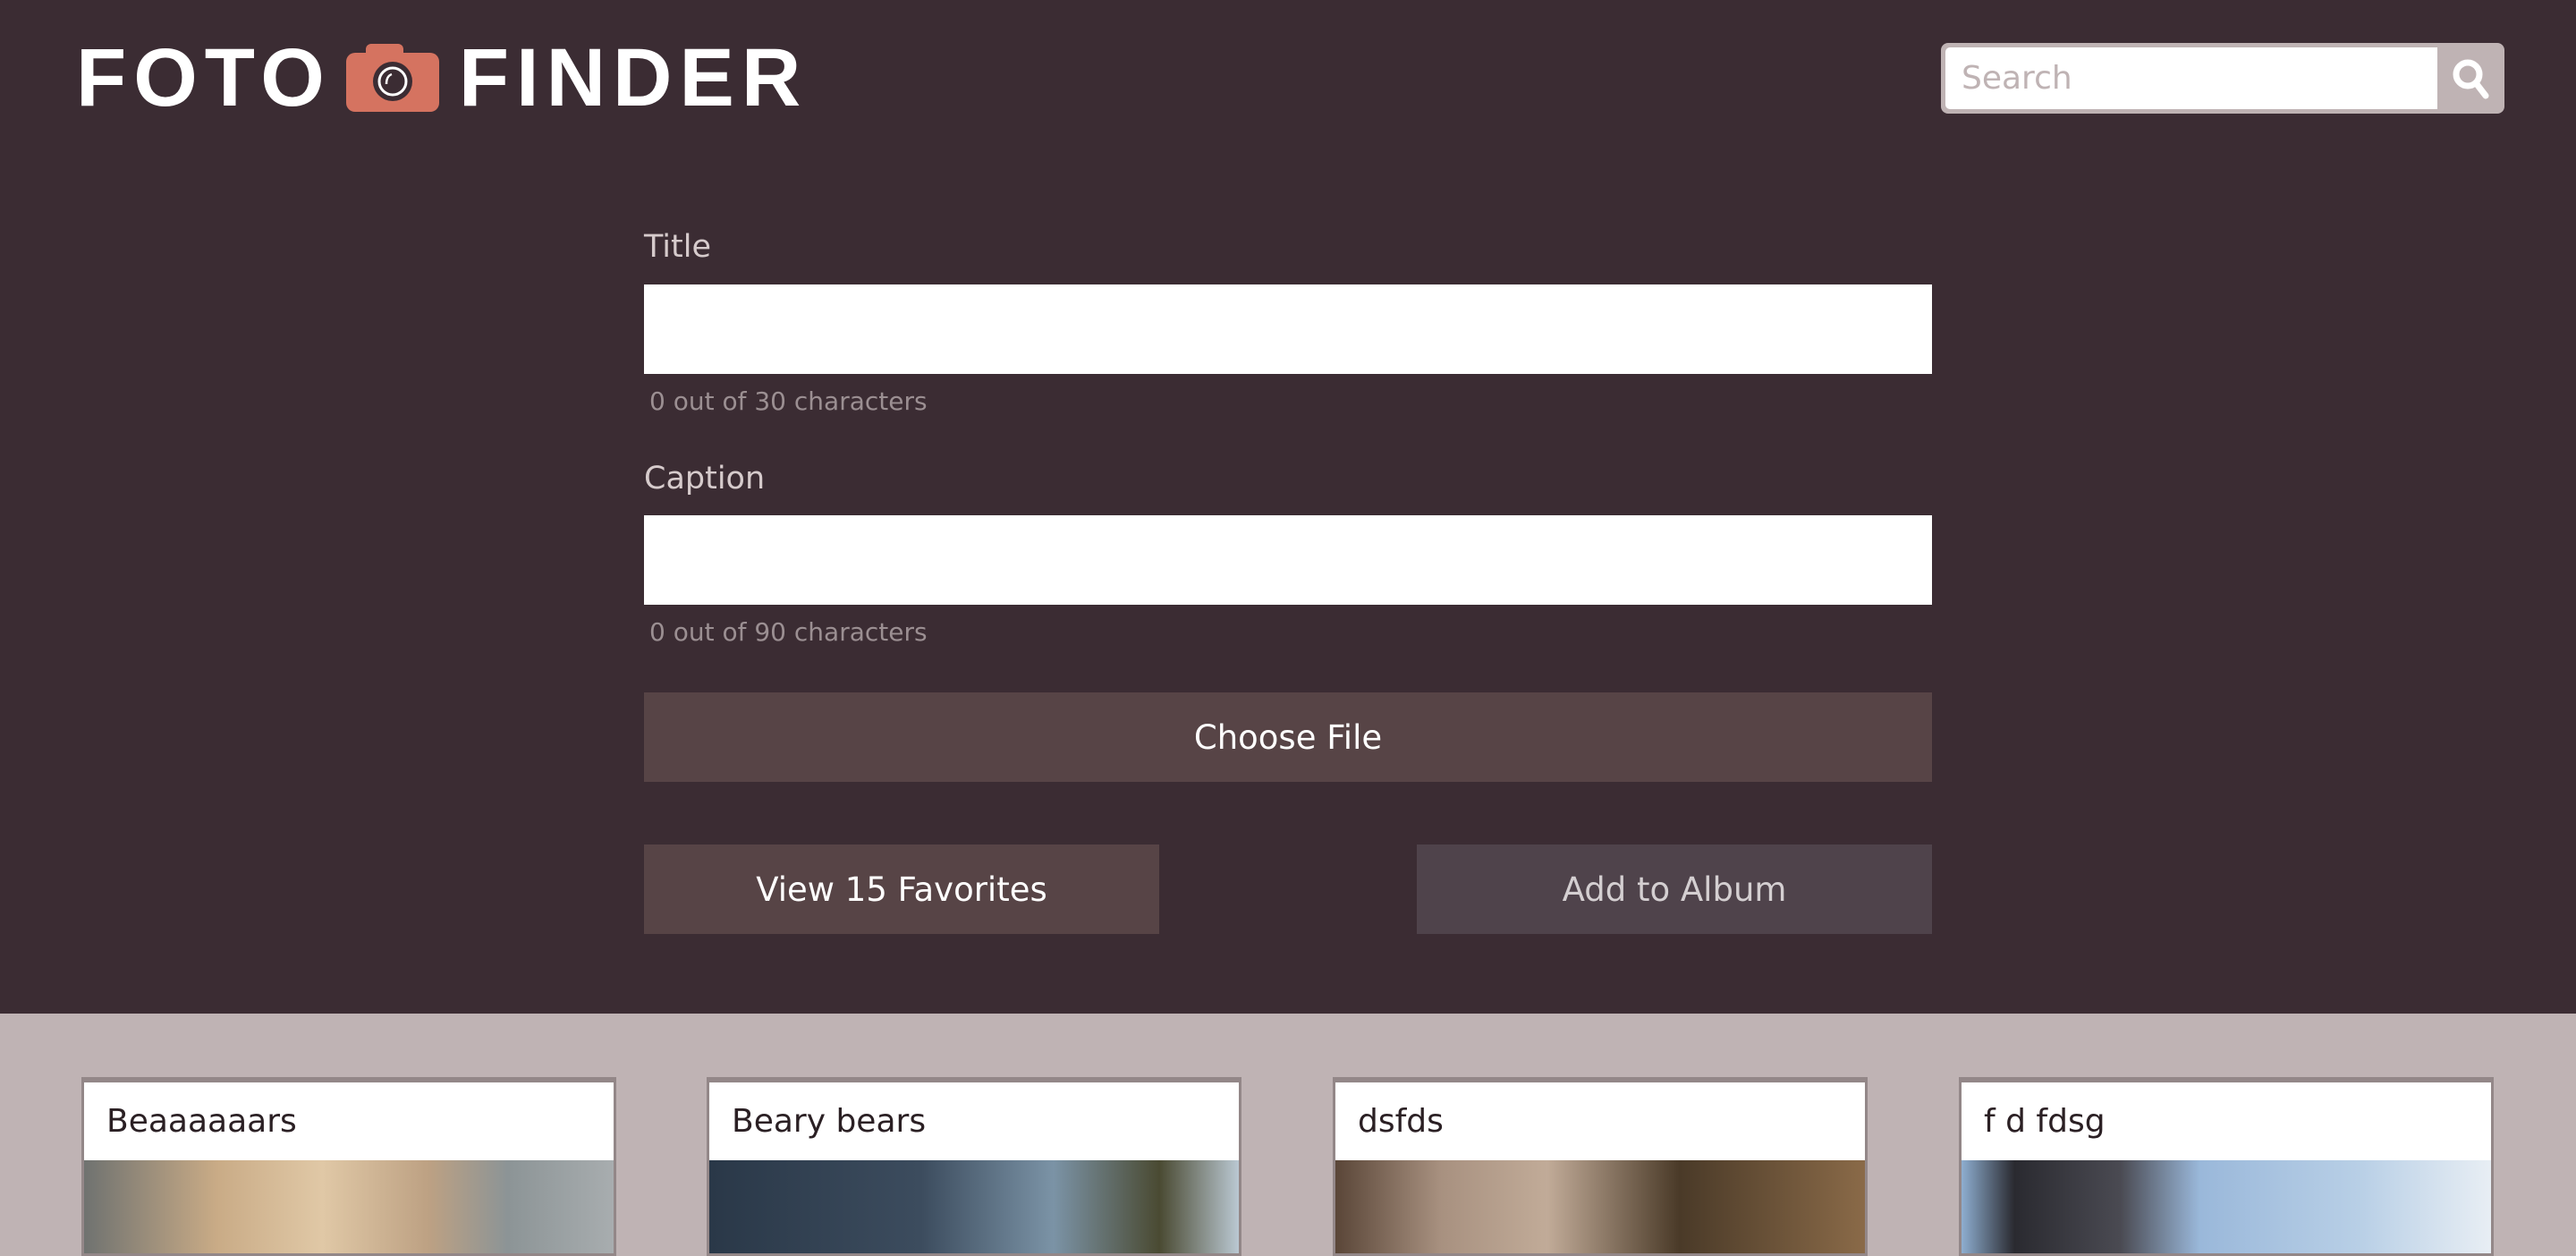 The width and height of the screenshot is (2576, 1256). What do you see at coordinates (392, 78) in the screenshot?
I see `camera-icon` at bounding box center [392, 78].